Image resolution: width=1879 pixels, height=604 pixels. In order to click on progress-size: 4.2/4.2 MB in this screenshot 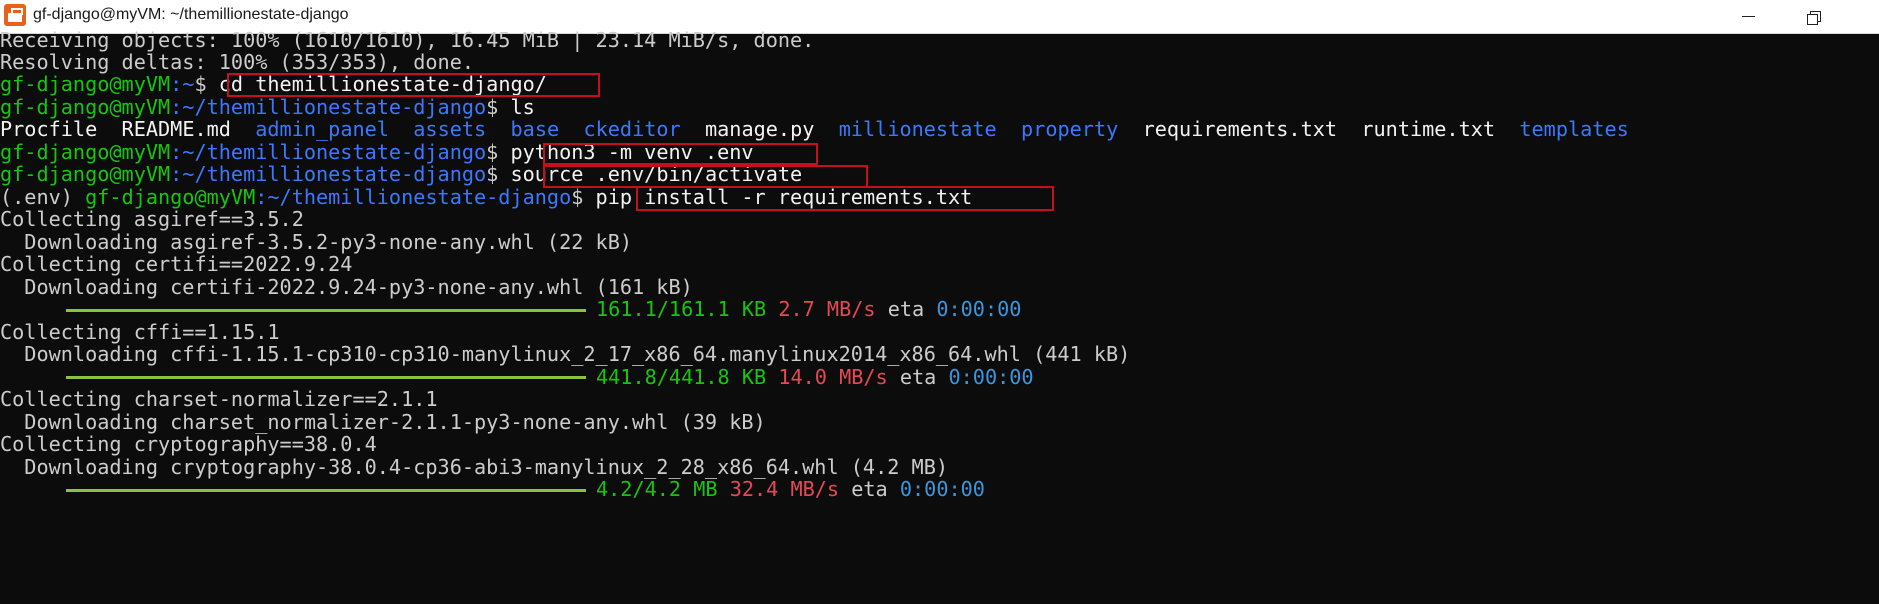, I will do `click(657, 489)`.